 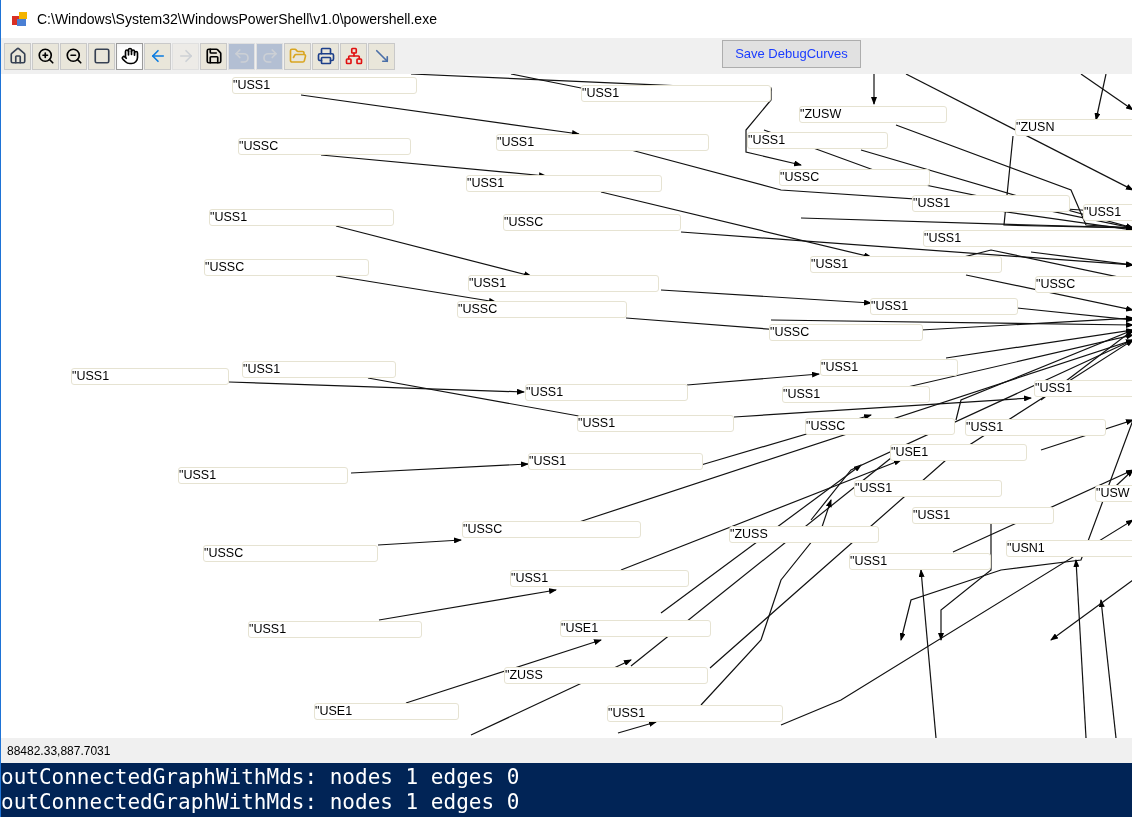 What do you see at coordinates (237, 19) in the screenshot?
I see `window-title: C:\Windows\System32\WindowsPowerShell\v1.0\powershell.exe` at bounding box center [237, 19].